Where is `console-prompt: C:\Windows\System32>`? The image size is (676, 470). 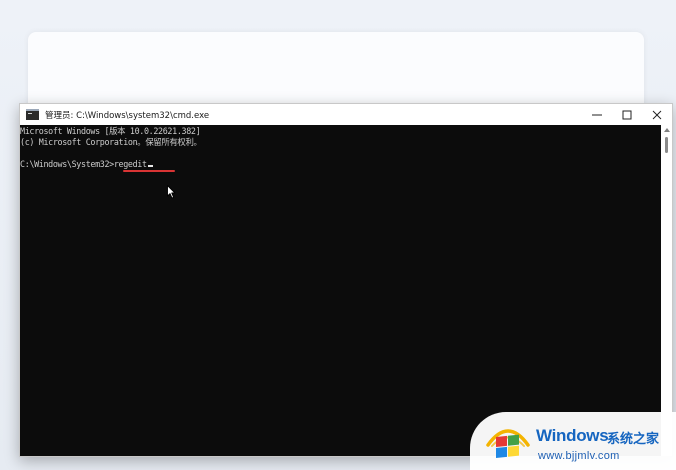 console-prompt: C:\Windows\System32> is located at coordinates (67, 164).